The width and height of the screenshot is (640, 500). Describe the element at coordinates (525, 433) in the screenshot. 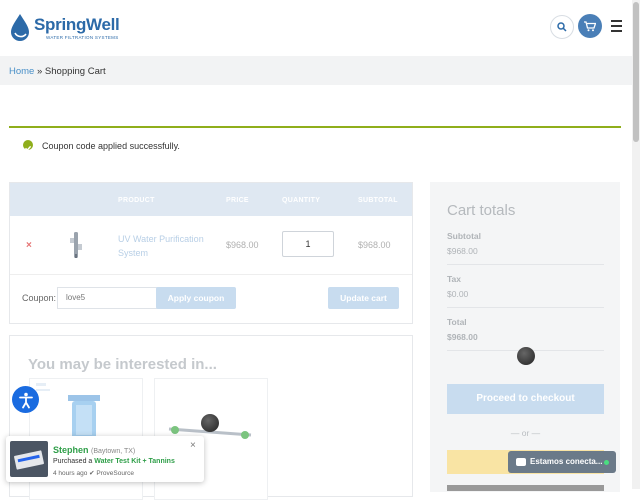

I see `or-separator: — or —` at that location.